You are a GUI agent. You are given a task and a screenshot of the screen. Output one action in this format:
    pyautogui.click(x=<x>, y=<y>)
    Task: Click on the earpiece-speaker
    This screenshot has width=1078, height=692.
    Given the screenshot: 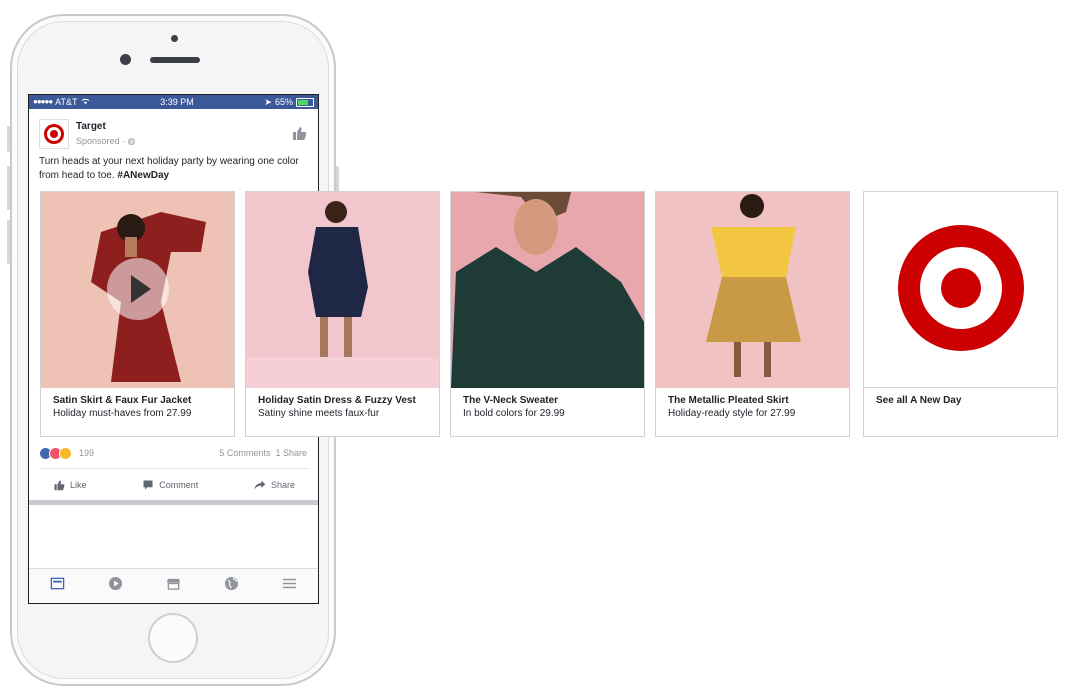 What is the action you would take?
    pyautogui.click(x=175, y=60)
    